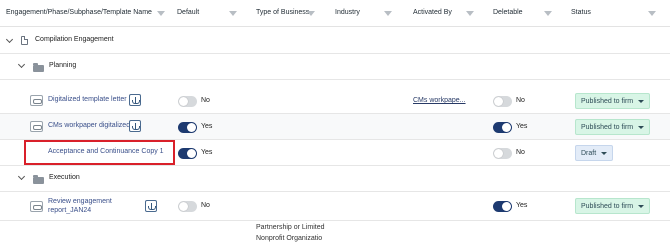 The height and width of the screenshot is (247, 670). Describe the element at coordinates (589, 153) in the screenshot. I see `status-label: Draft` at that location.